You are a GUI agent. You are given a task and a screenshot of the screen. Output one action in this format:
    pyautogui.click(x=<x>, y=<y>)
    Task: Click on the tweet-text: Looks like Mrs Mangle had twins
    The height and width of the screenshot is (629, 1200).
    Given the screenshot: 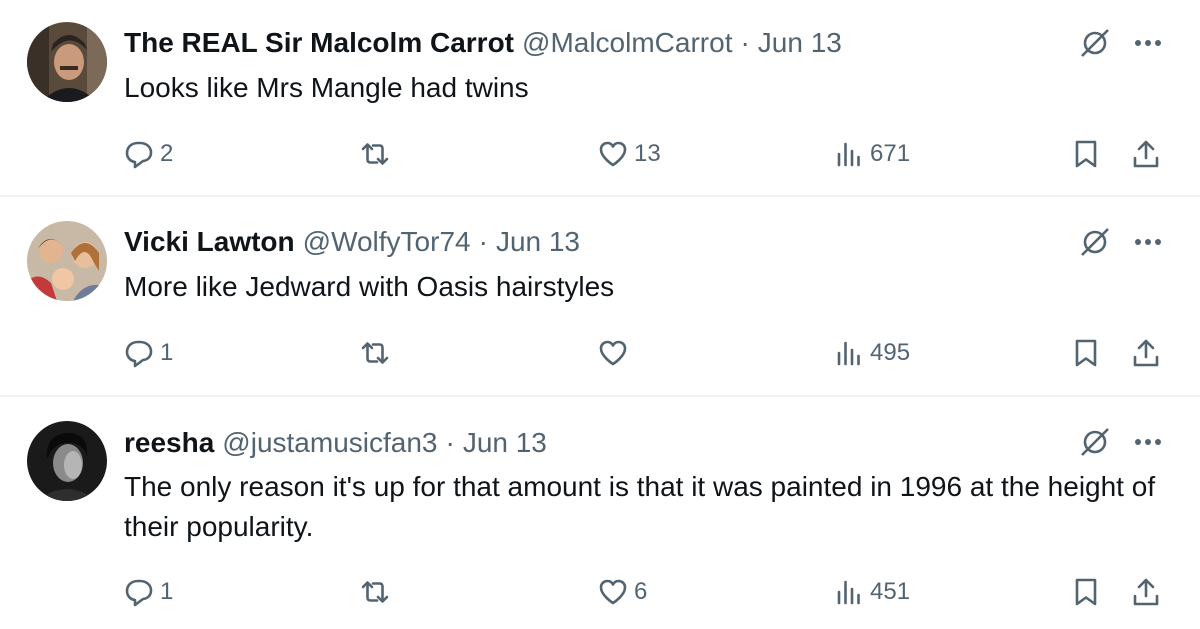 What is the action you would take?
    pyautogui.click(x=326, y=87)
    